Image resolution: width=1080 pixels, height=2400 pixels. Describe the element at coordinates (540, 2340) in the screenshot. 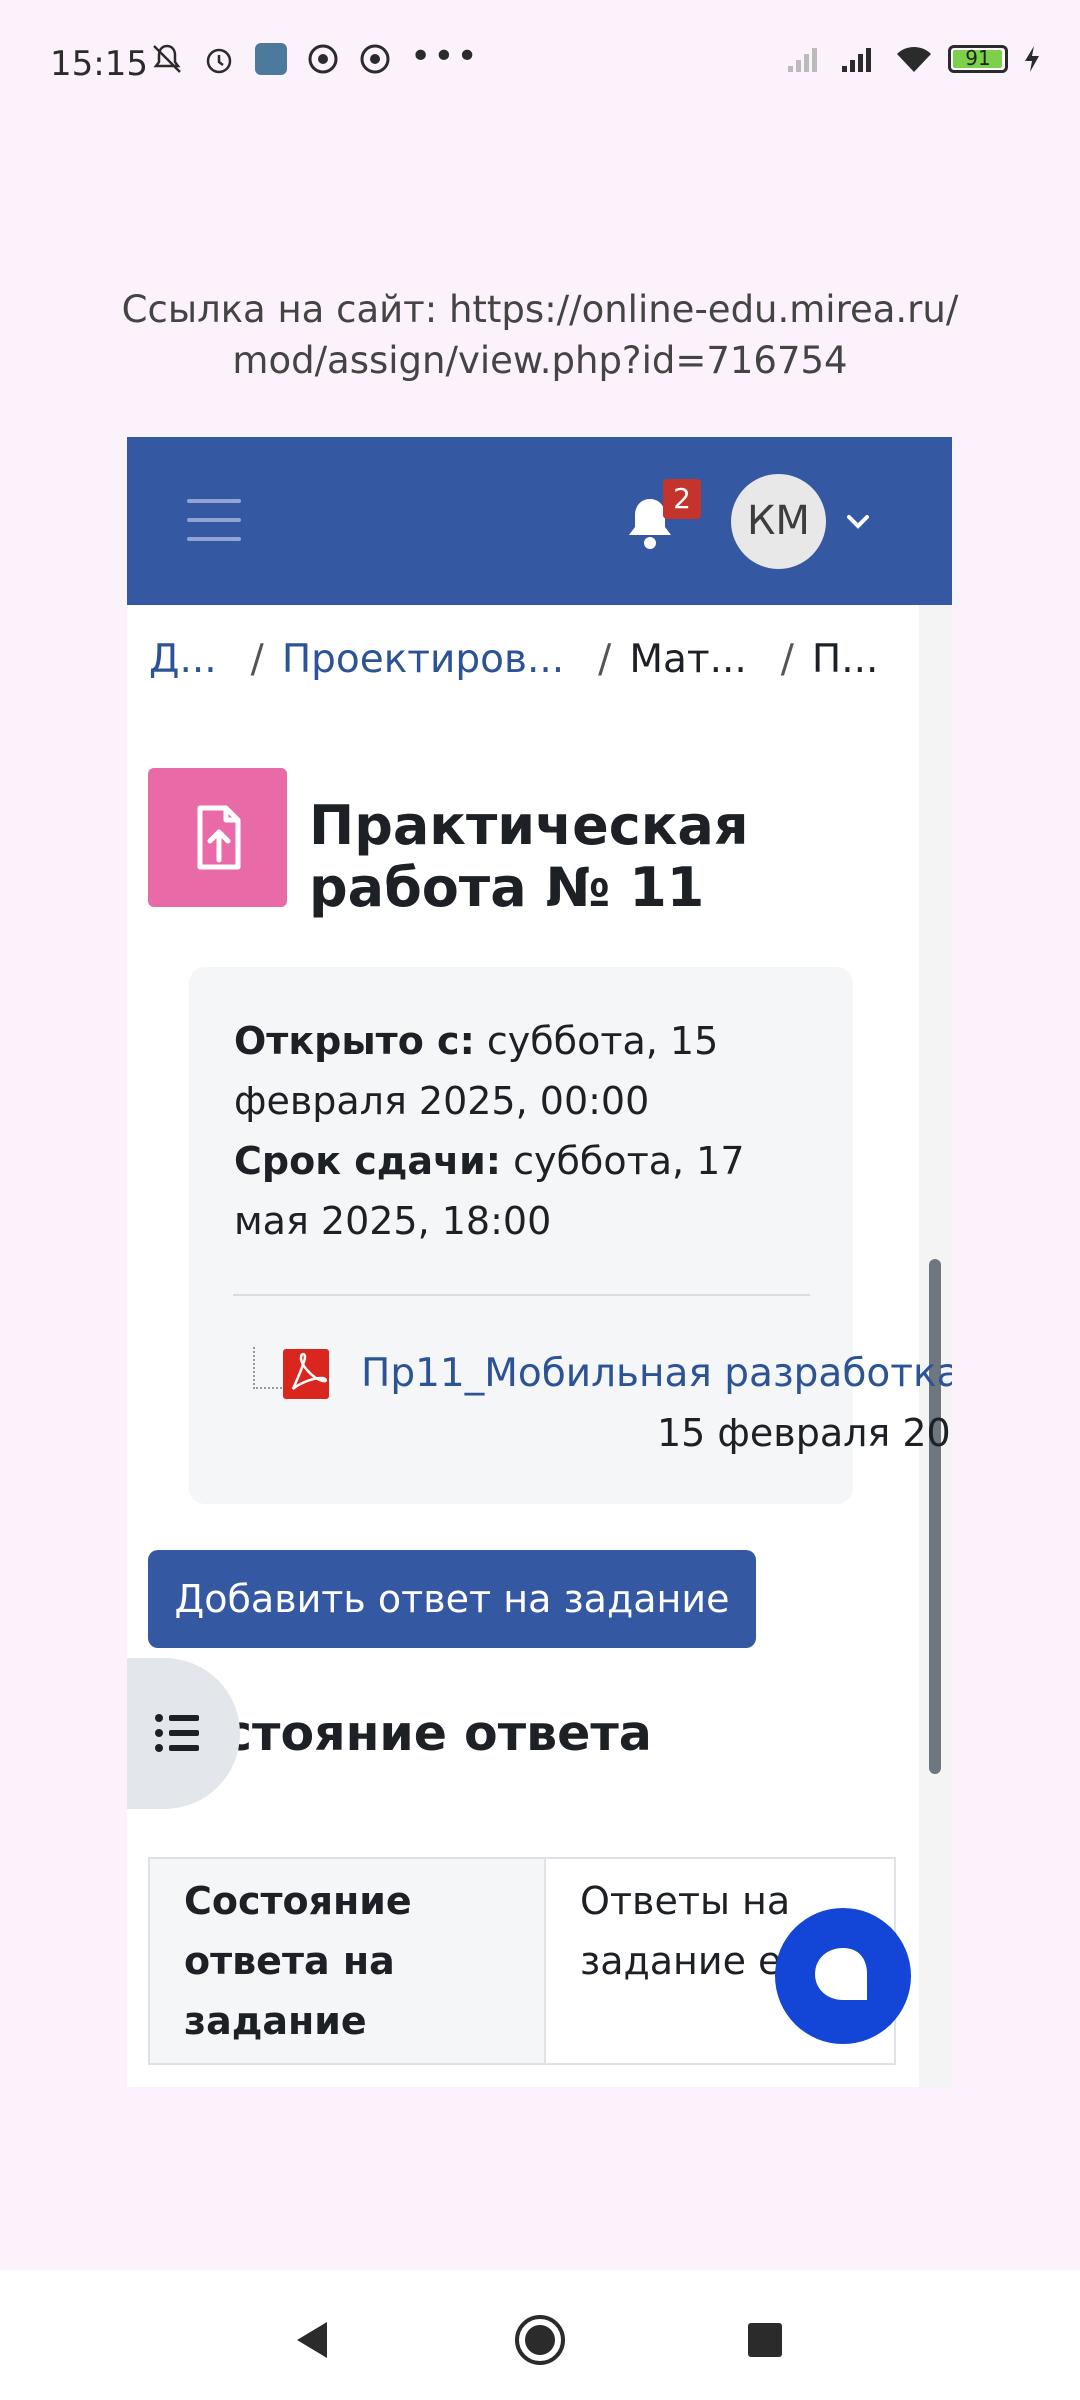

I see `home-icon` at that location.